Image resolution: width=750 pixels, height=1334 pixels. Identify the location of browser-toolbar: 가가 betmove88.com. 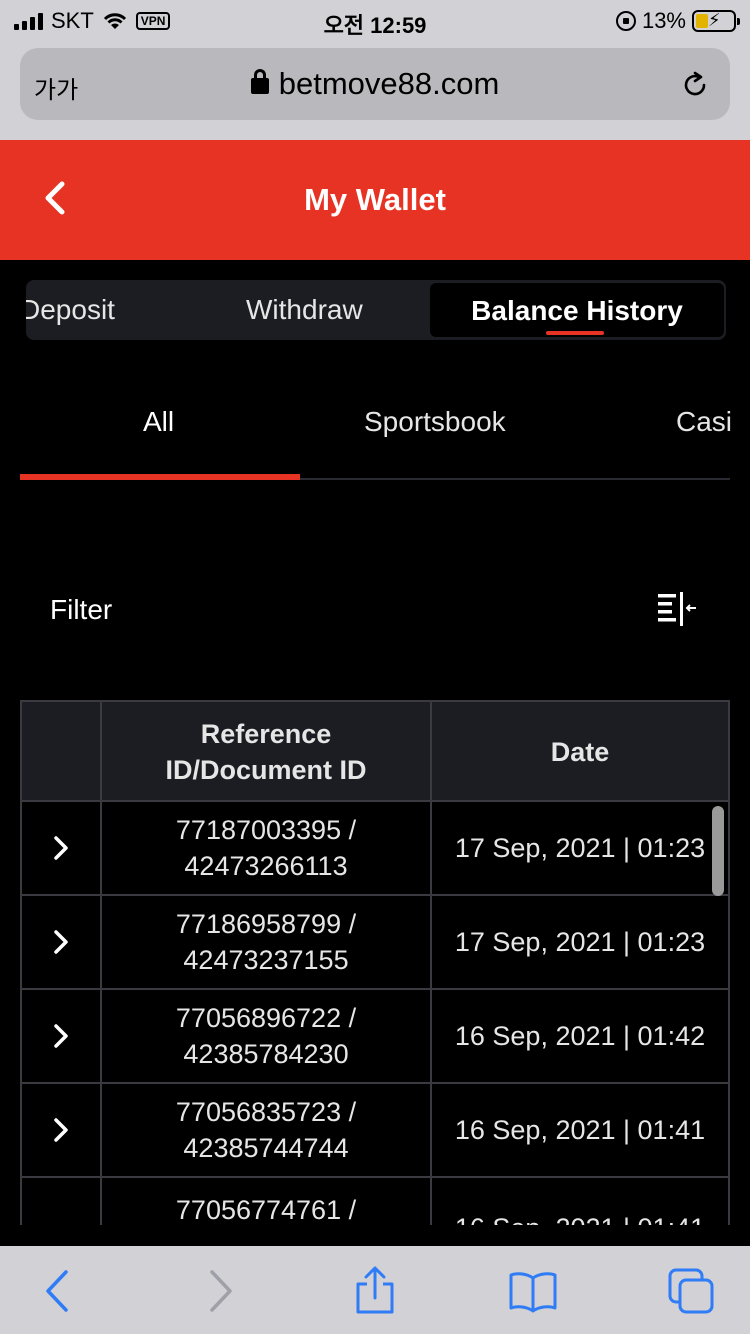
(375, 90).